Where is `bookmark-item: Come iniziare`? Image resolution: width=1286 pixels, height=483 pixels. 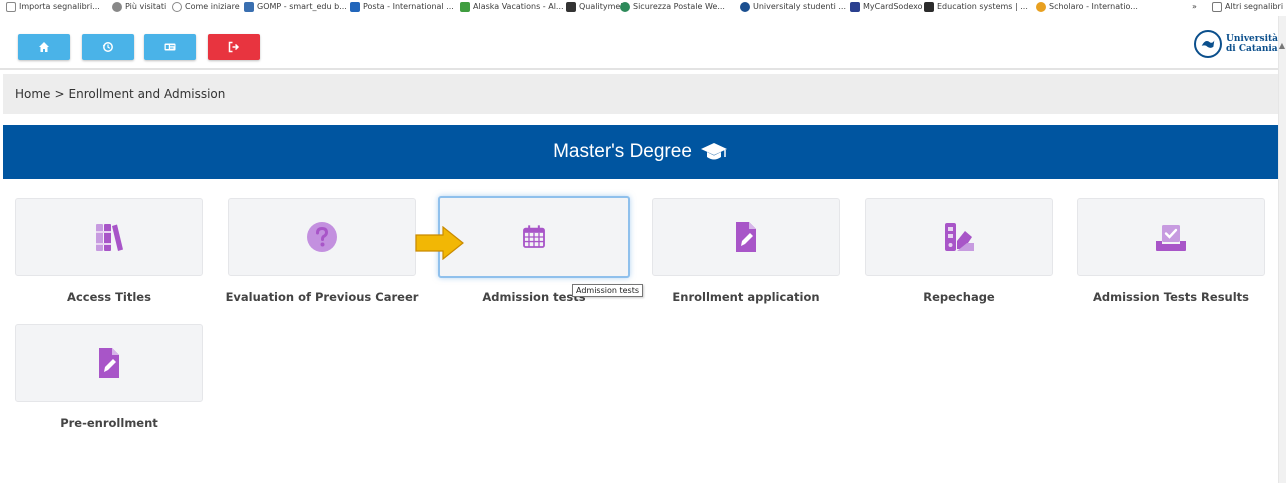 bookmark-item: Come iniziare is located at coordinates (206, 7).